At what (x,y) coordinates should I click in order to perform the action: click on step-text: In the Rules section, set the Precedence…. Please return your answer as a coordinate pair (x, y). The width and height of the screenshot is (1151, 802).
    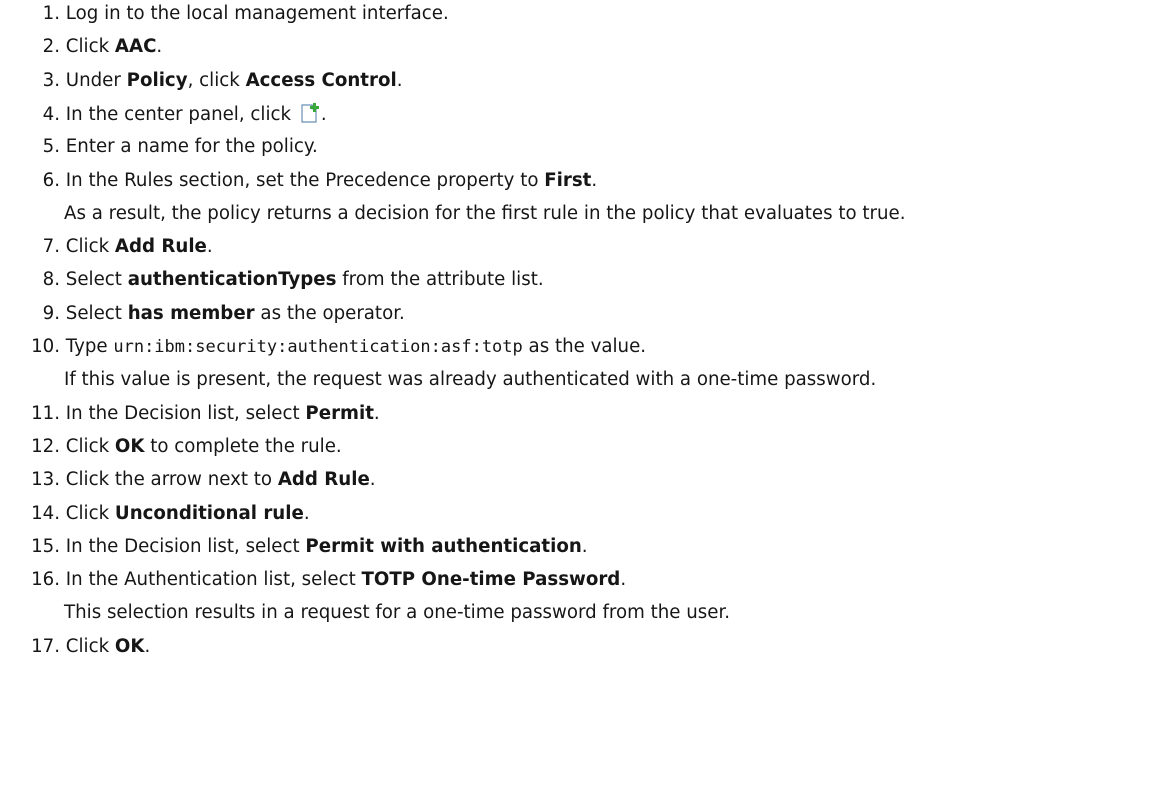
    Looking at the image, I should click on (331, 180).